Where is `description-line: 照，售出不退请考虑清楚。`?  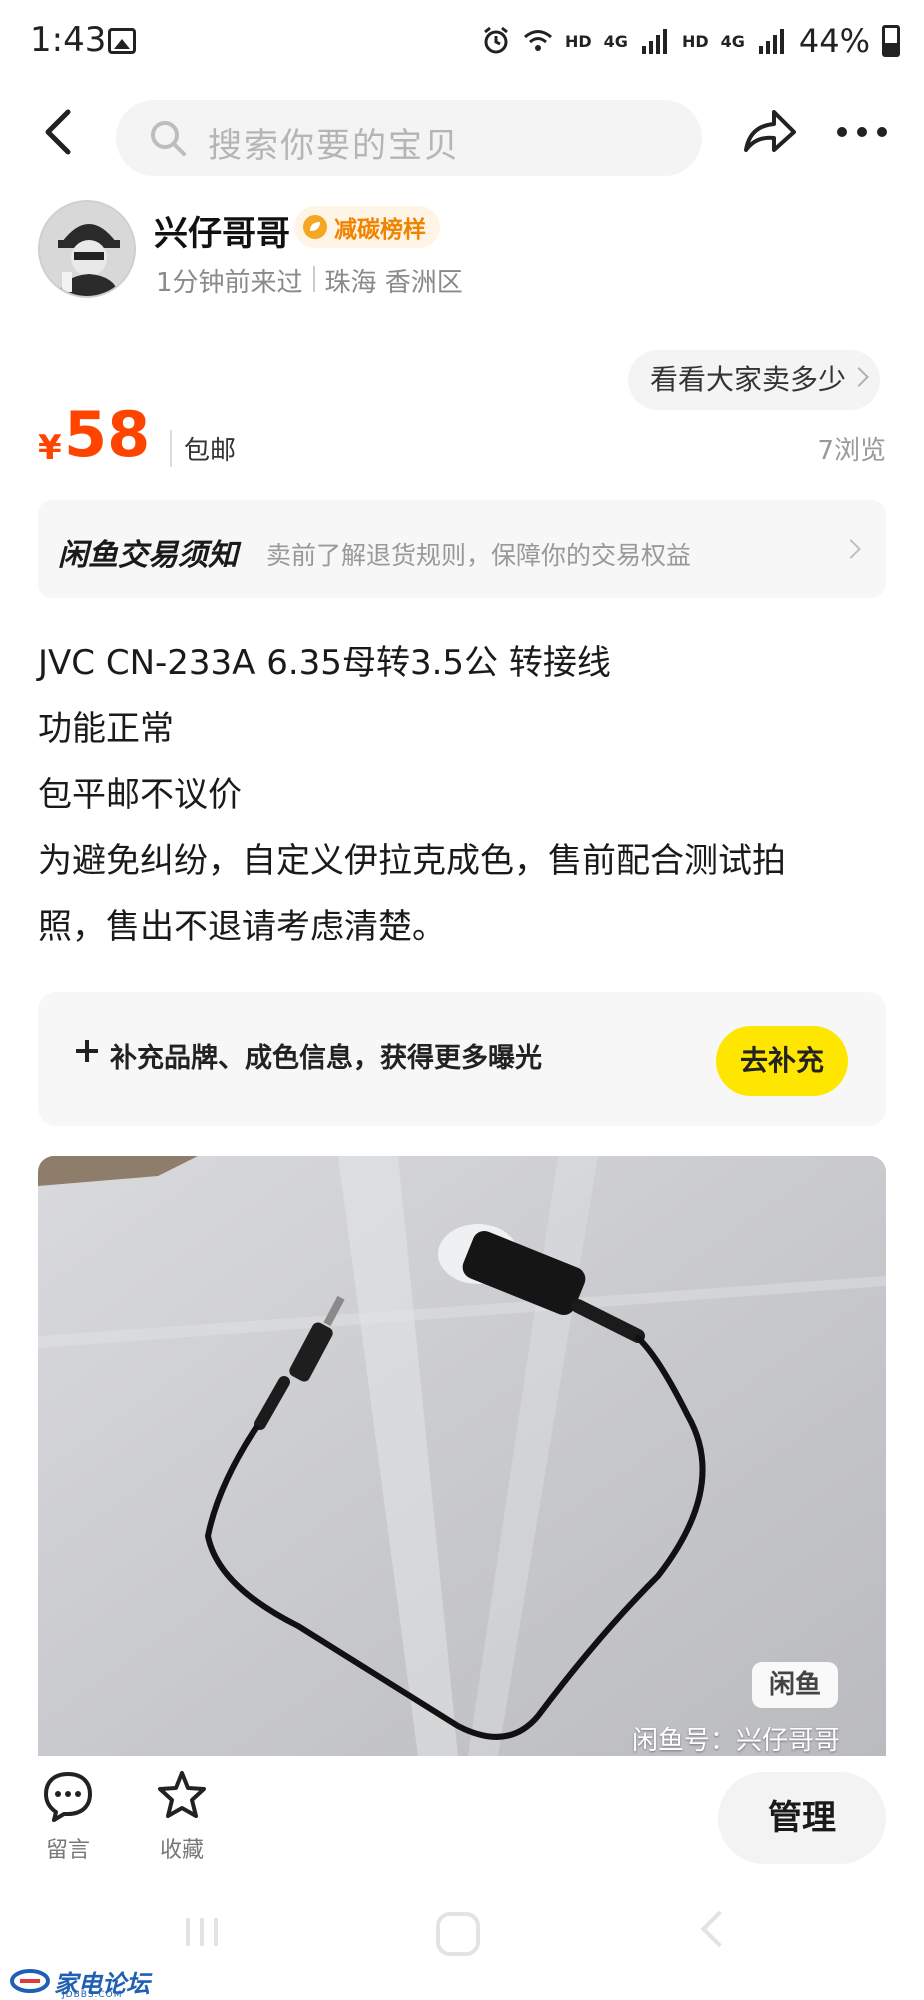
description-line: 照，售出不退请考虑清楚。 is located at coordinates (242, 927).